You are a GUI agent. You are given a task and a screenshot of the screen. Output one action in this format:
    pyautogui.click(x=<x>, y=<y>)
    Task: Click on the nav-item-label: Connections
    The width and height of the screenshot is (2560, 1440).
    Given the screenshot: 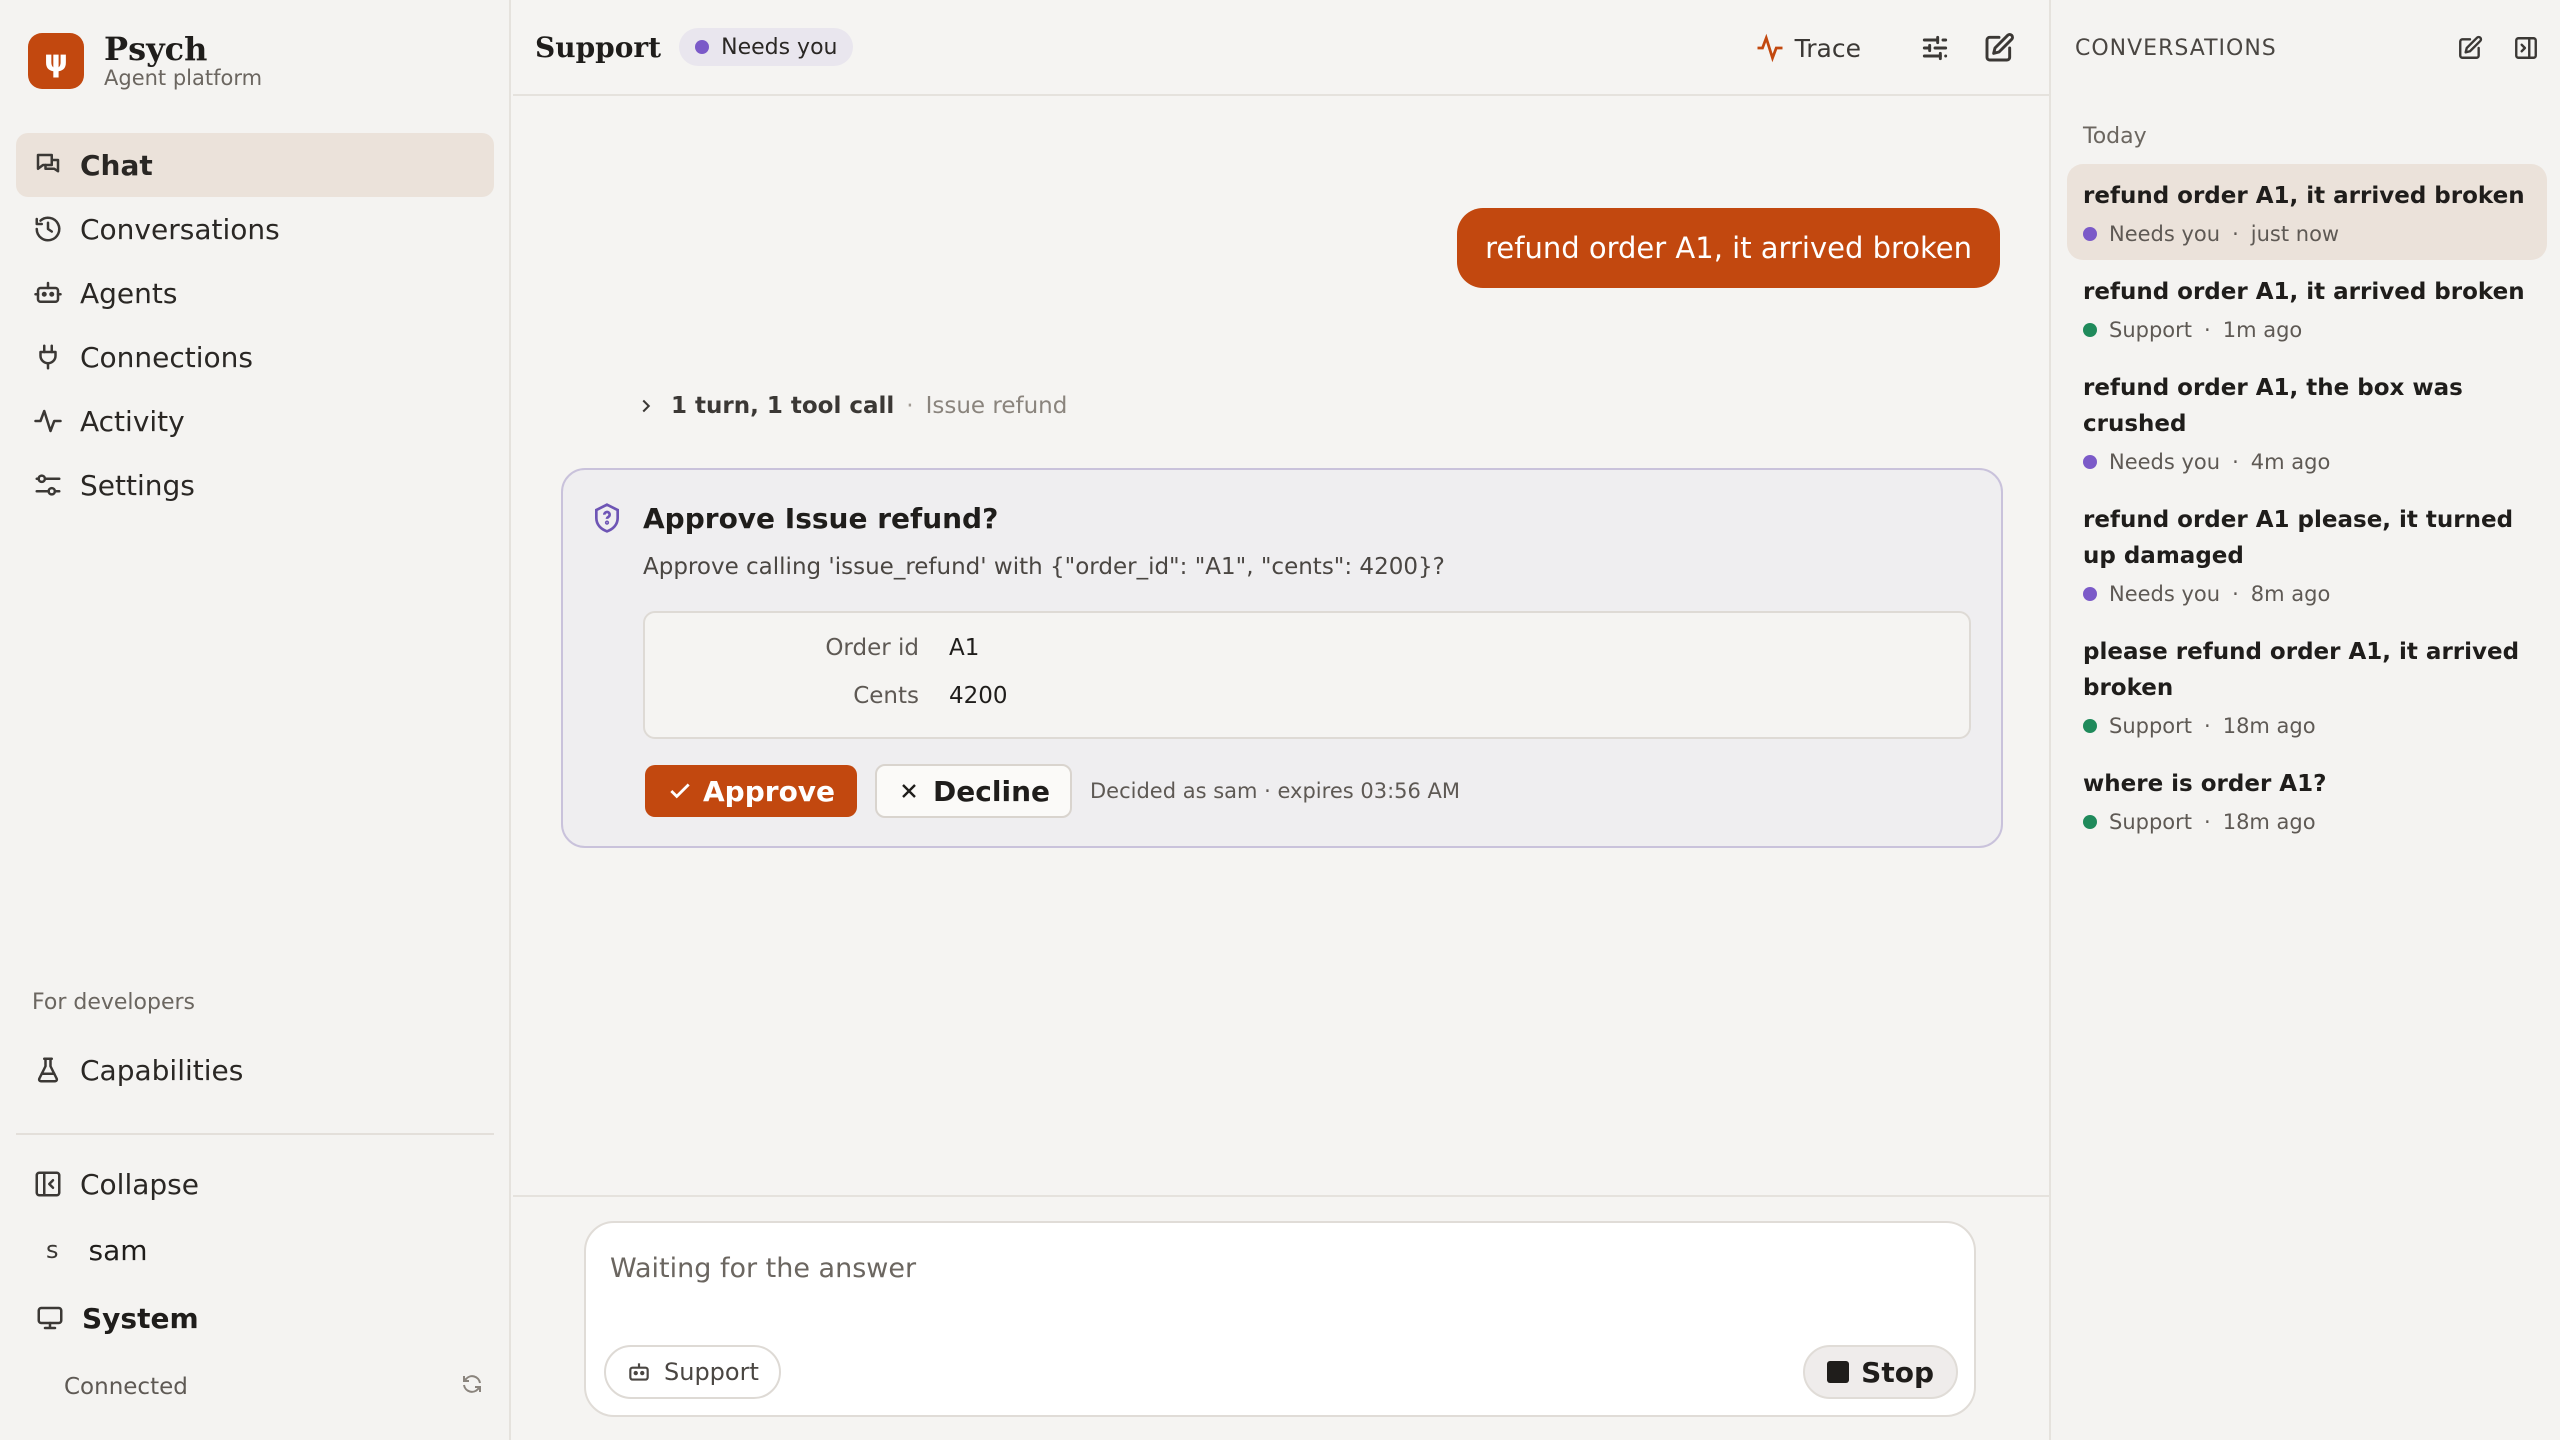 What is the action you would take?
    pyautogui.click(x=167, y=357)
    